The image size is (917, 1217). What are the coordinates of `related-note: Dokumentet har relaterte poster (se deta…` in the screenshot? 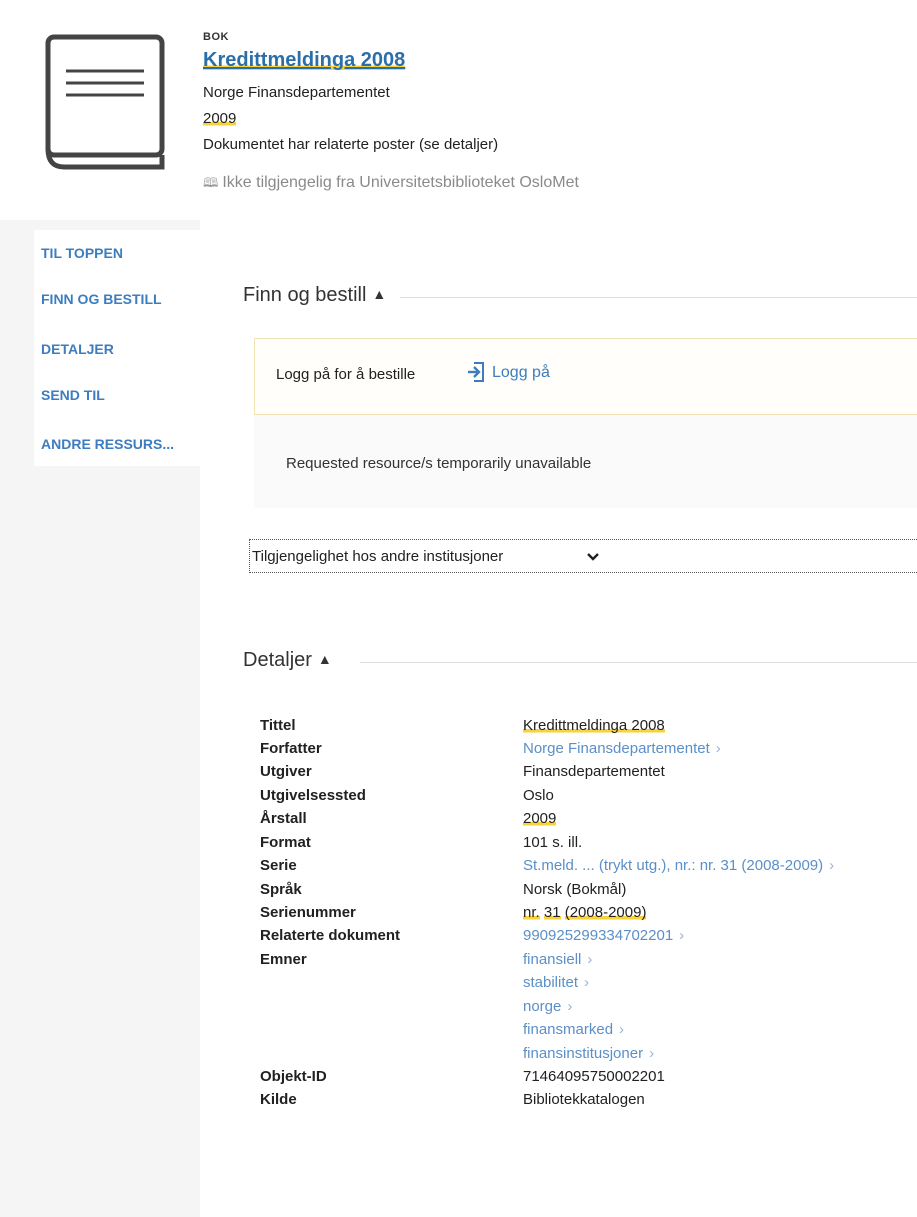 It's located at (351, 144).